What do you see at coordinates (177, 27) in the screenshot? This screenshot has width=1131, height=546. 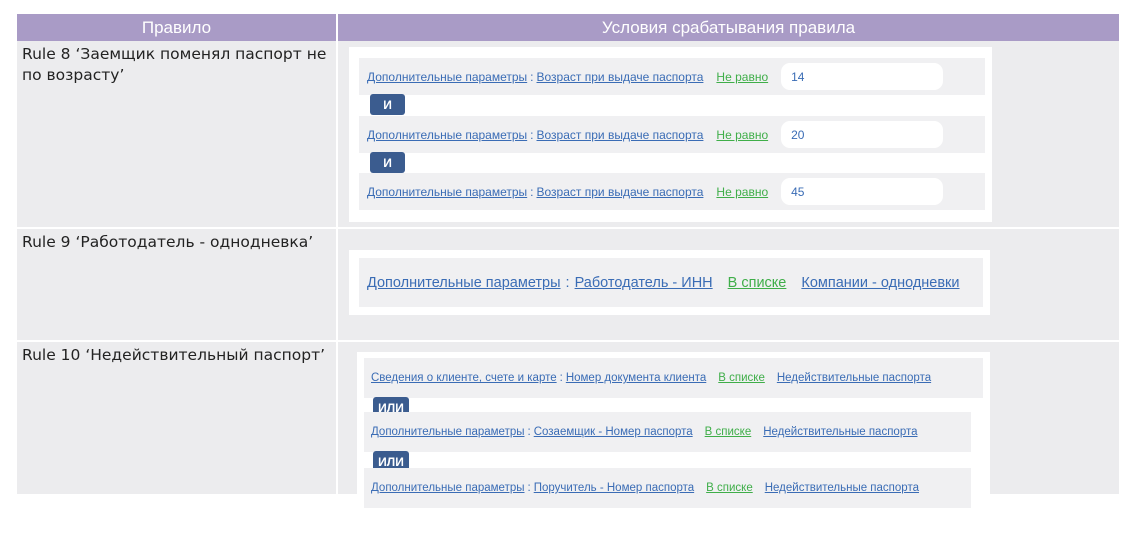 I see `header-rule-column: Правило` at bounding box center [177, 27].